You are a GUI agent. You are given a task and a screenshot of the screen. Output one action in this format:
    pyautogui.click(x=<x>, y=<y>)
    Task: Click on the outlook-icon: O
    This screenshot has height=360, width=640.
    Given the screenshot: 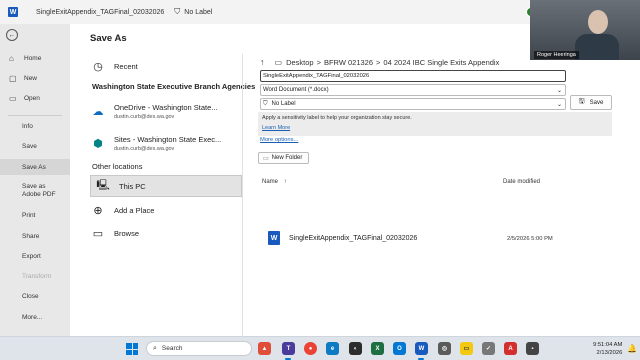 What is the action you would take?
    pyautogui.click(x=399, y=348)
    